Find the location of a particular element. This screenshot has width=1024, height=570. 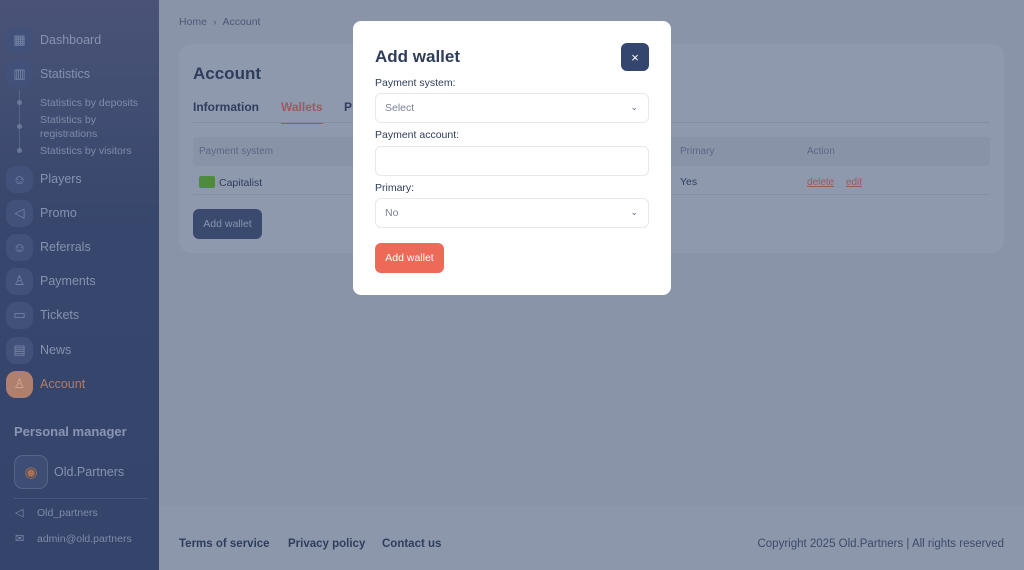

sidebar-item-payments: ♙ Payments is located at coordinates (51, 281).